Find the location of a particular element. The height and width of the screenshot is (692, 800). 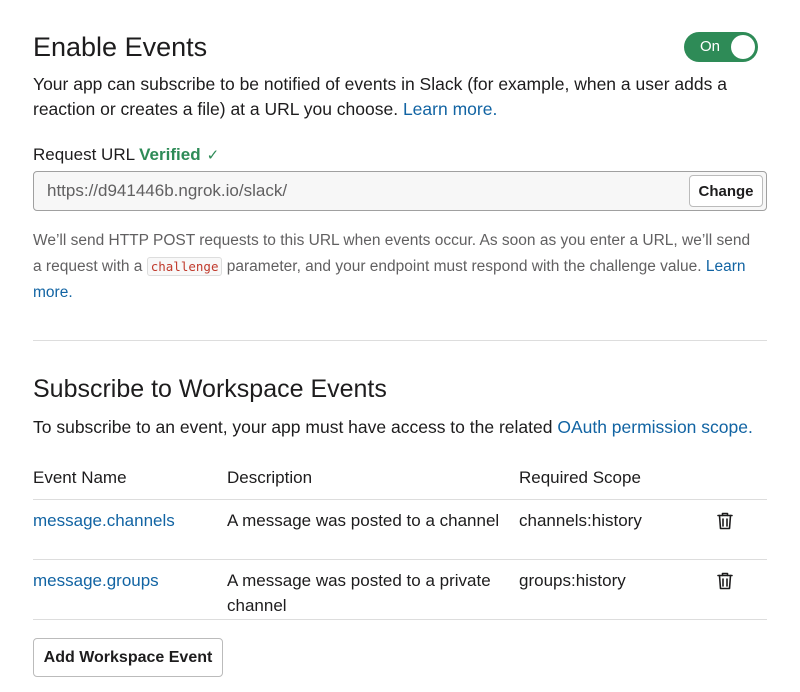

event-name-link: message.channels is located at coordinates (104, 520).